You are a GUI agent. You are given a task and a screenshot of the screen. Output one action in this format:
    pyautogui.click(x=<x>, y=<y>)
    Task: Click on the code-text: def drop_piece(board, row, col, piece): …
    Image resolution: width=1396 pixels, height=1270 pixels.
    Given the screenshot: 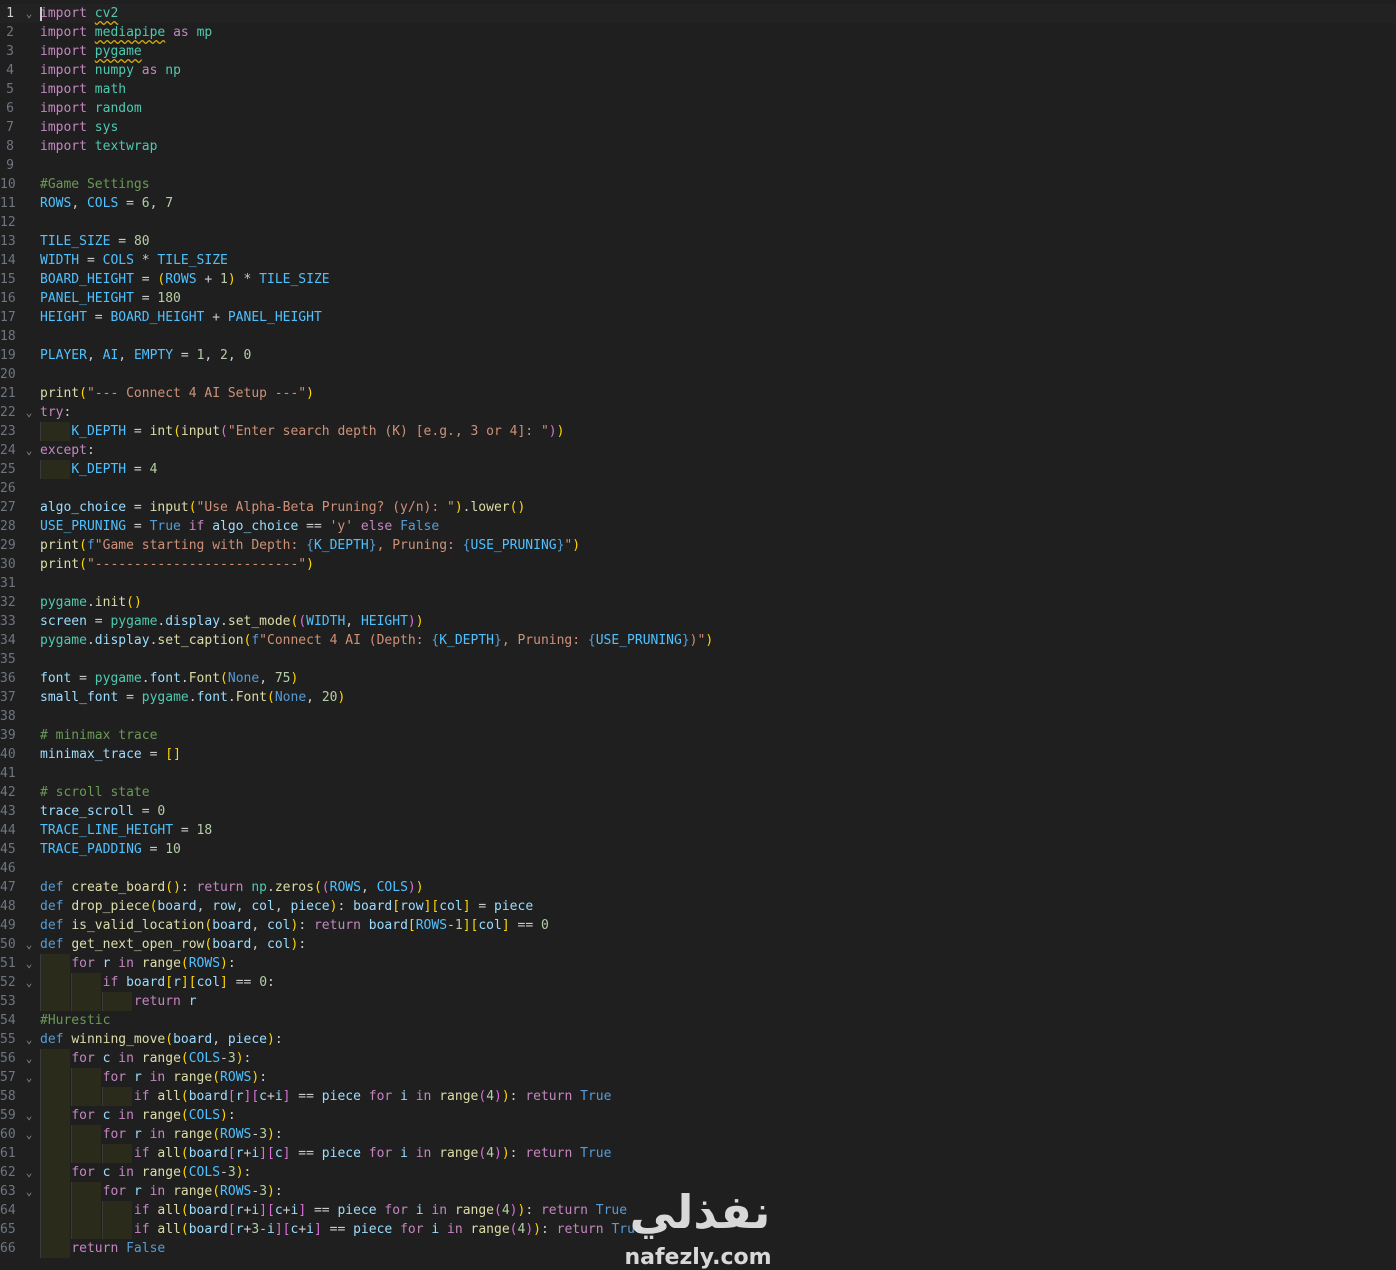 What is the action you would take?
    pyautogui.click(x=286, y=906)
    